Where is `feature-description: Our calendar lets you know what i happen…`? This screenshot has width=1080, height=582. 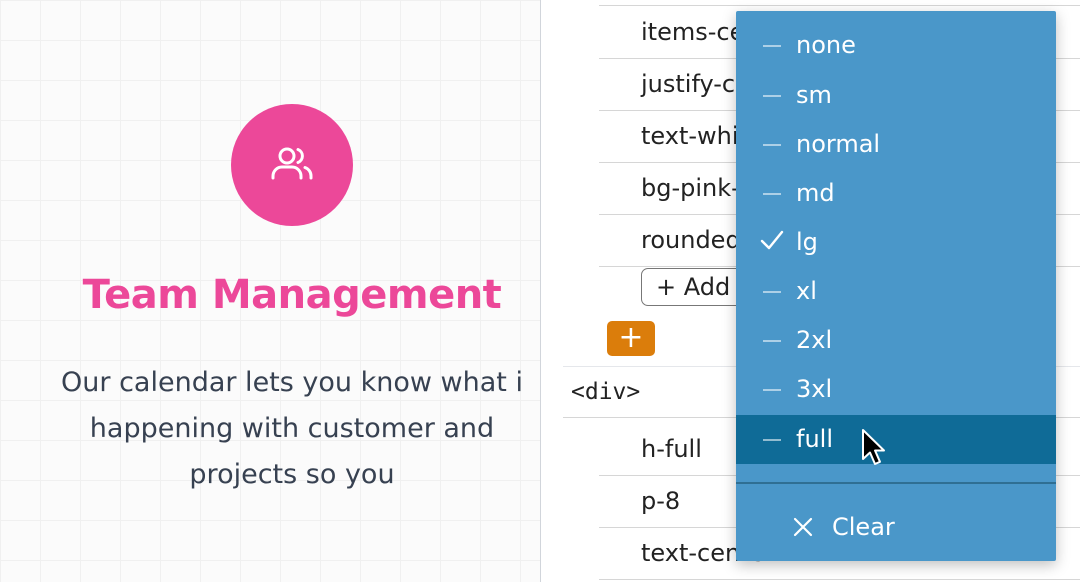 feature-description: Our calendar lets you know what i happen… is located at coordinates (277, 429).